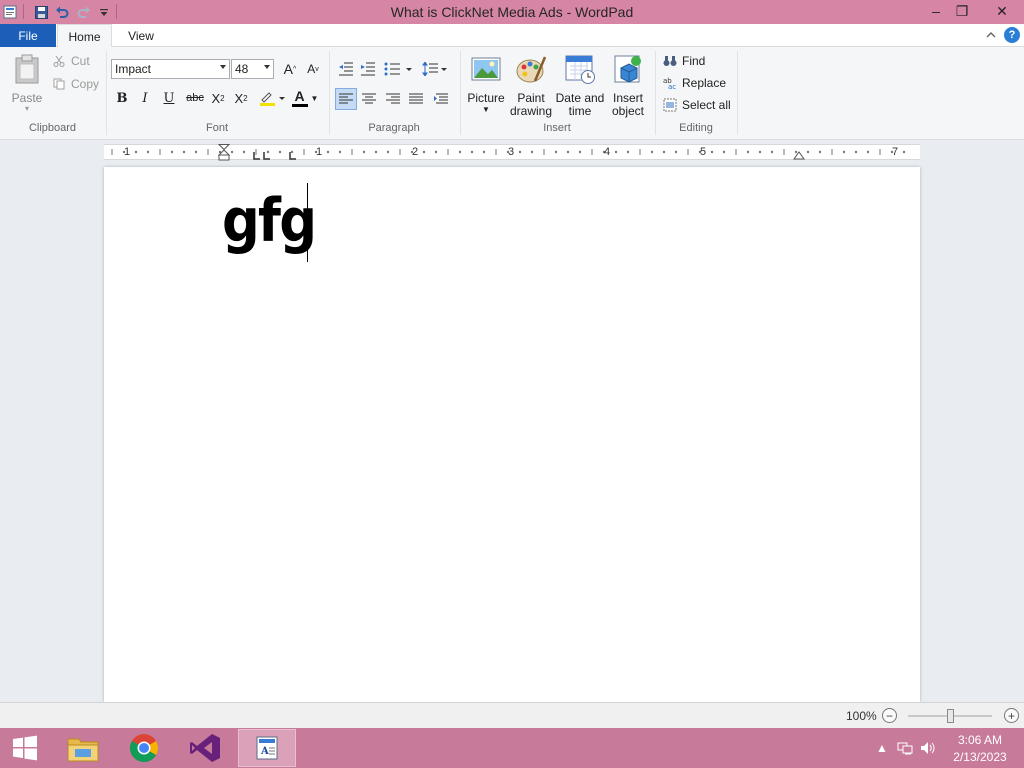 The width and height of the screenshot is (1024, 768). What do you see at coordinates (905, 748) in the screenshot?
I see `network-icon` at bounding box center [905, 748].